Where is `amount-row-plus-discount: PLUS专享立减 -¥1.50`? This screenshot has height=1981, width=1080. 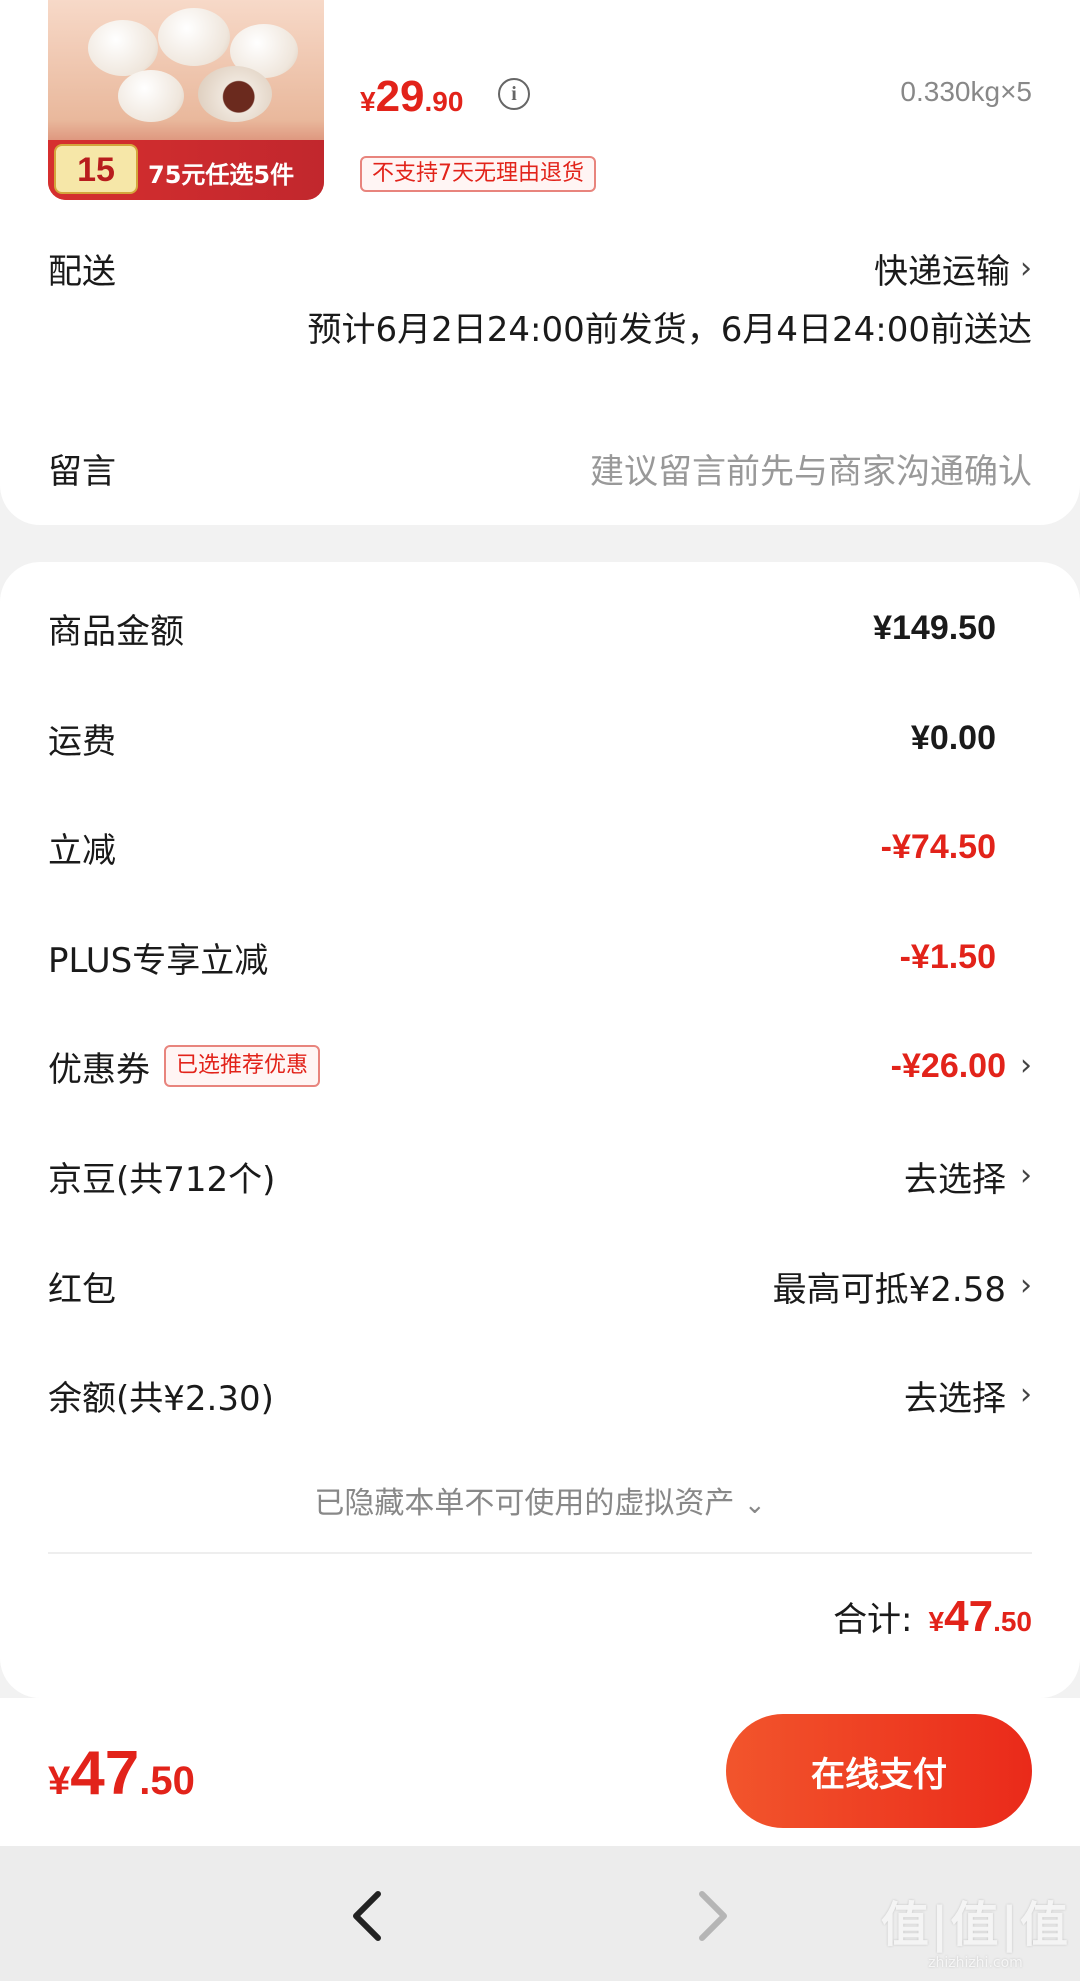
amount-row-plus-discount: PLUS专享立减 -¥1.50 is located at coordinates (540, 957).